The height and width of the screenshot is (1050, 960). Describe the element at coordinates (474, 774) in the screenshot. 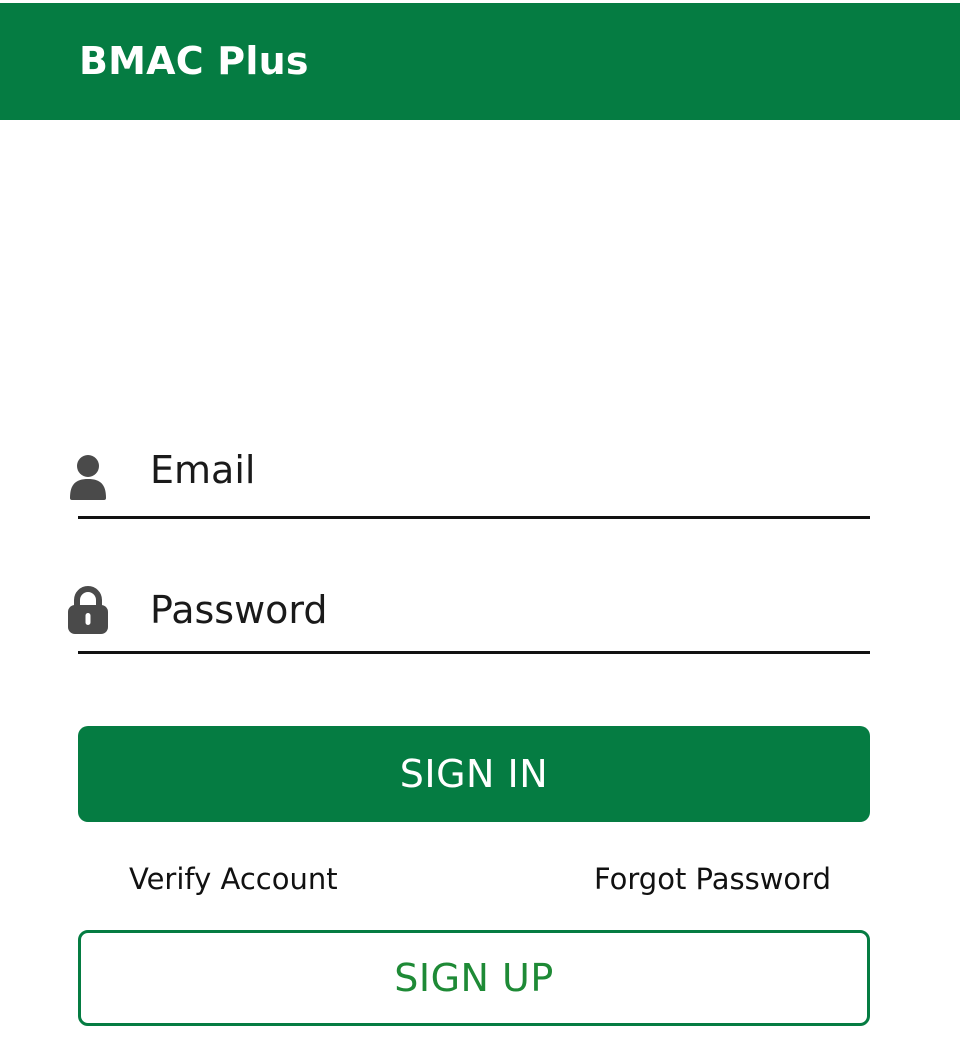

I see `sign-in-button: SIGN IN` at that location.